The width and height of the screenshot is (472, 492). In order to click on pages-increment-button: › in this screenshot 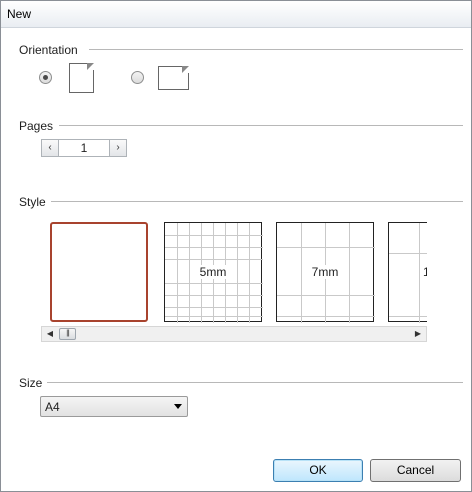, I will do `click(118, 148)`.